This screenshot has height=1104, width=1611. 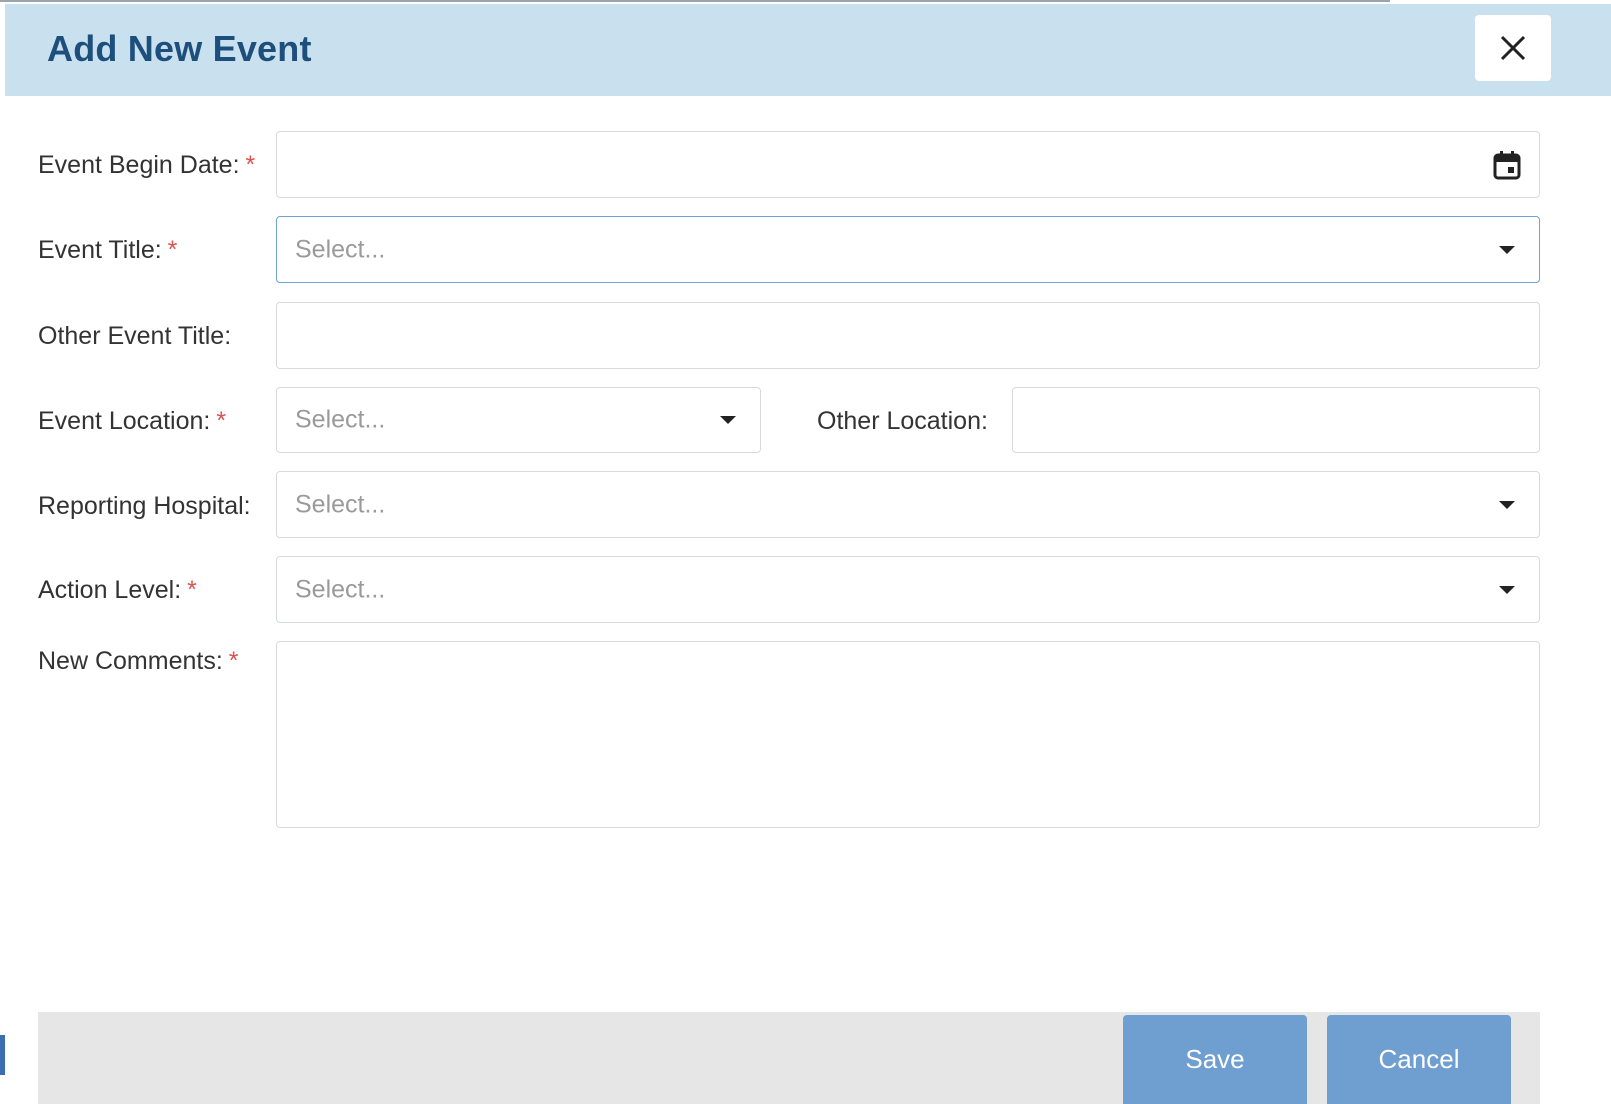 I want to click on begin-date-field, so click(x=908, y=164).